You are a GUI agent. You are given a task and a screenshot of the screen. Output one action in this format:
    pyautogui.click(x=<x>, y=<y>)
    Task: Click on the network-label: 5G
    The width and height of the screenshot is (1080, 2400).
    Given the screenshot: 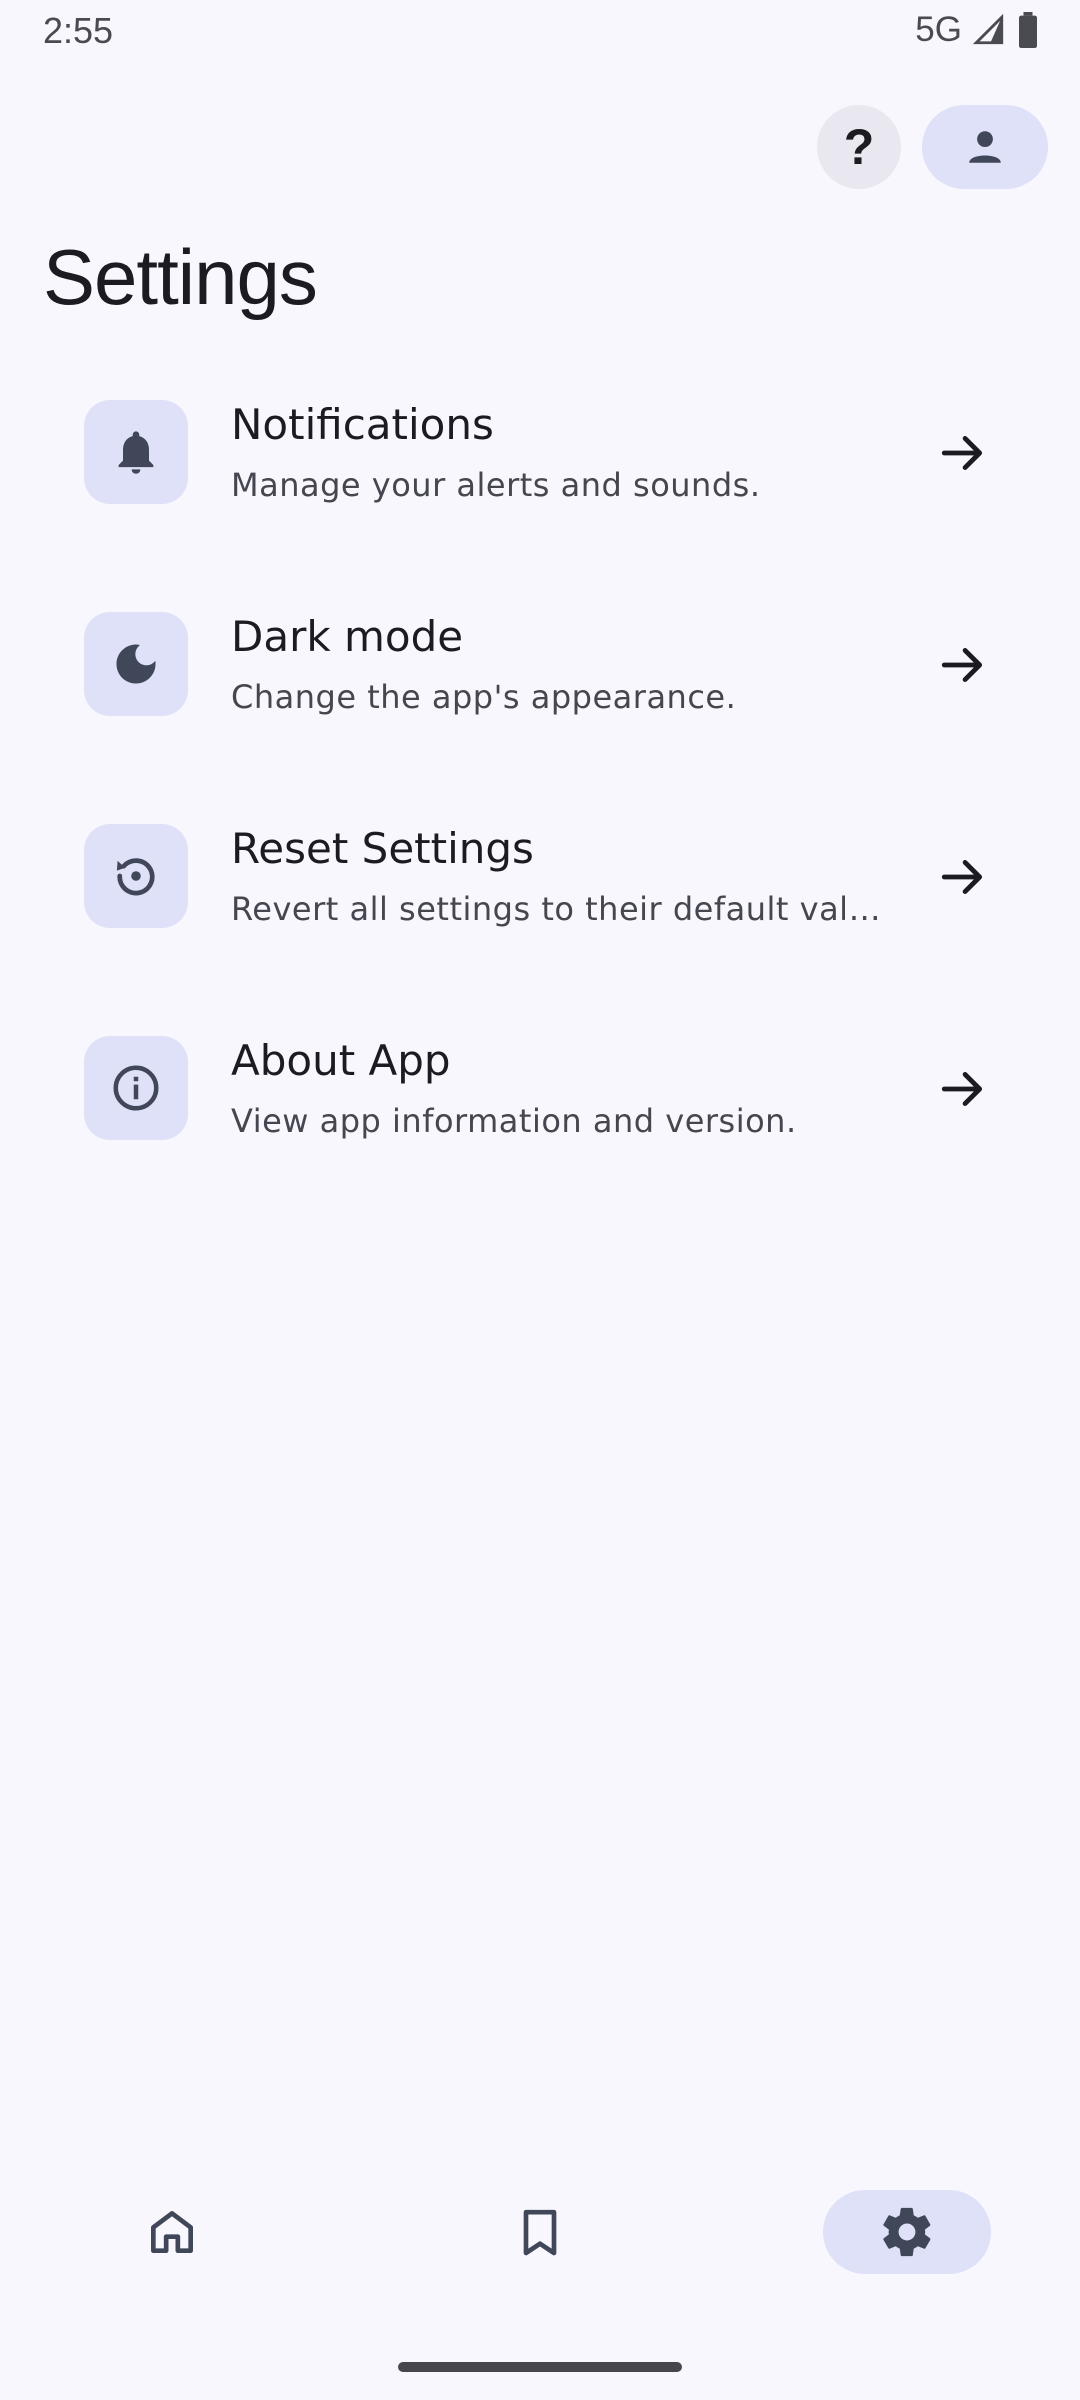 What is the action you would take?
    pyautogui.click(x=938, y=29)
    